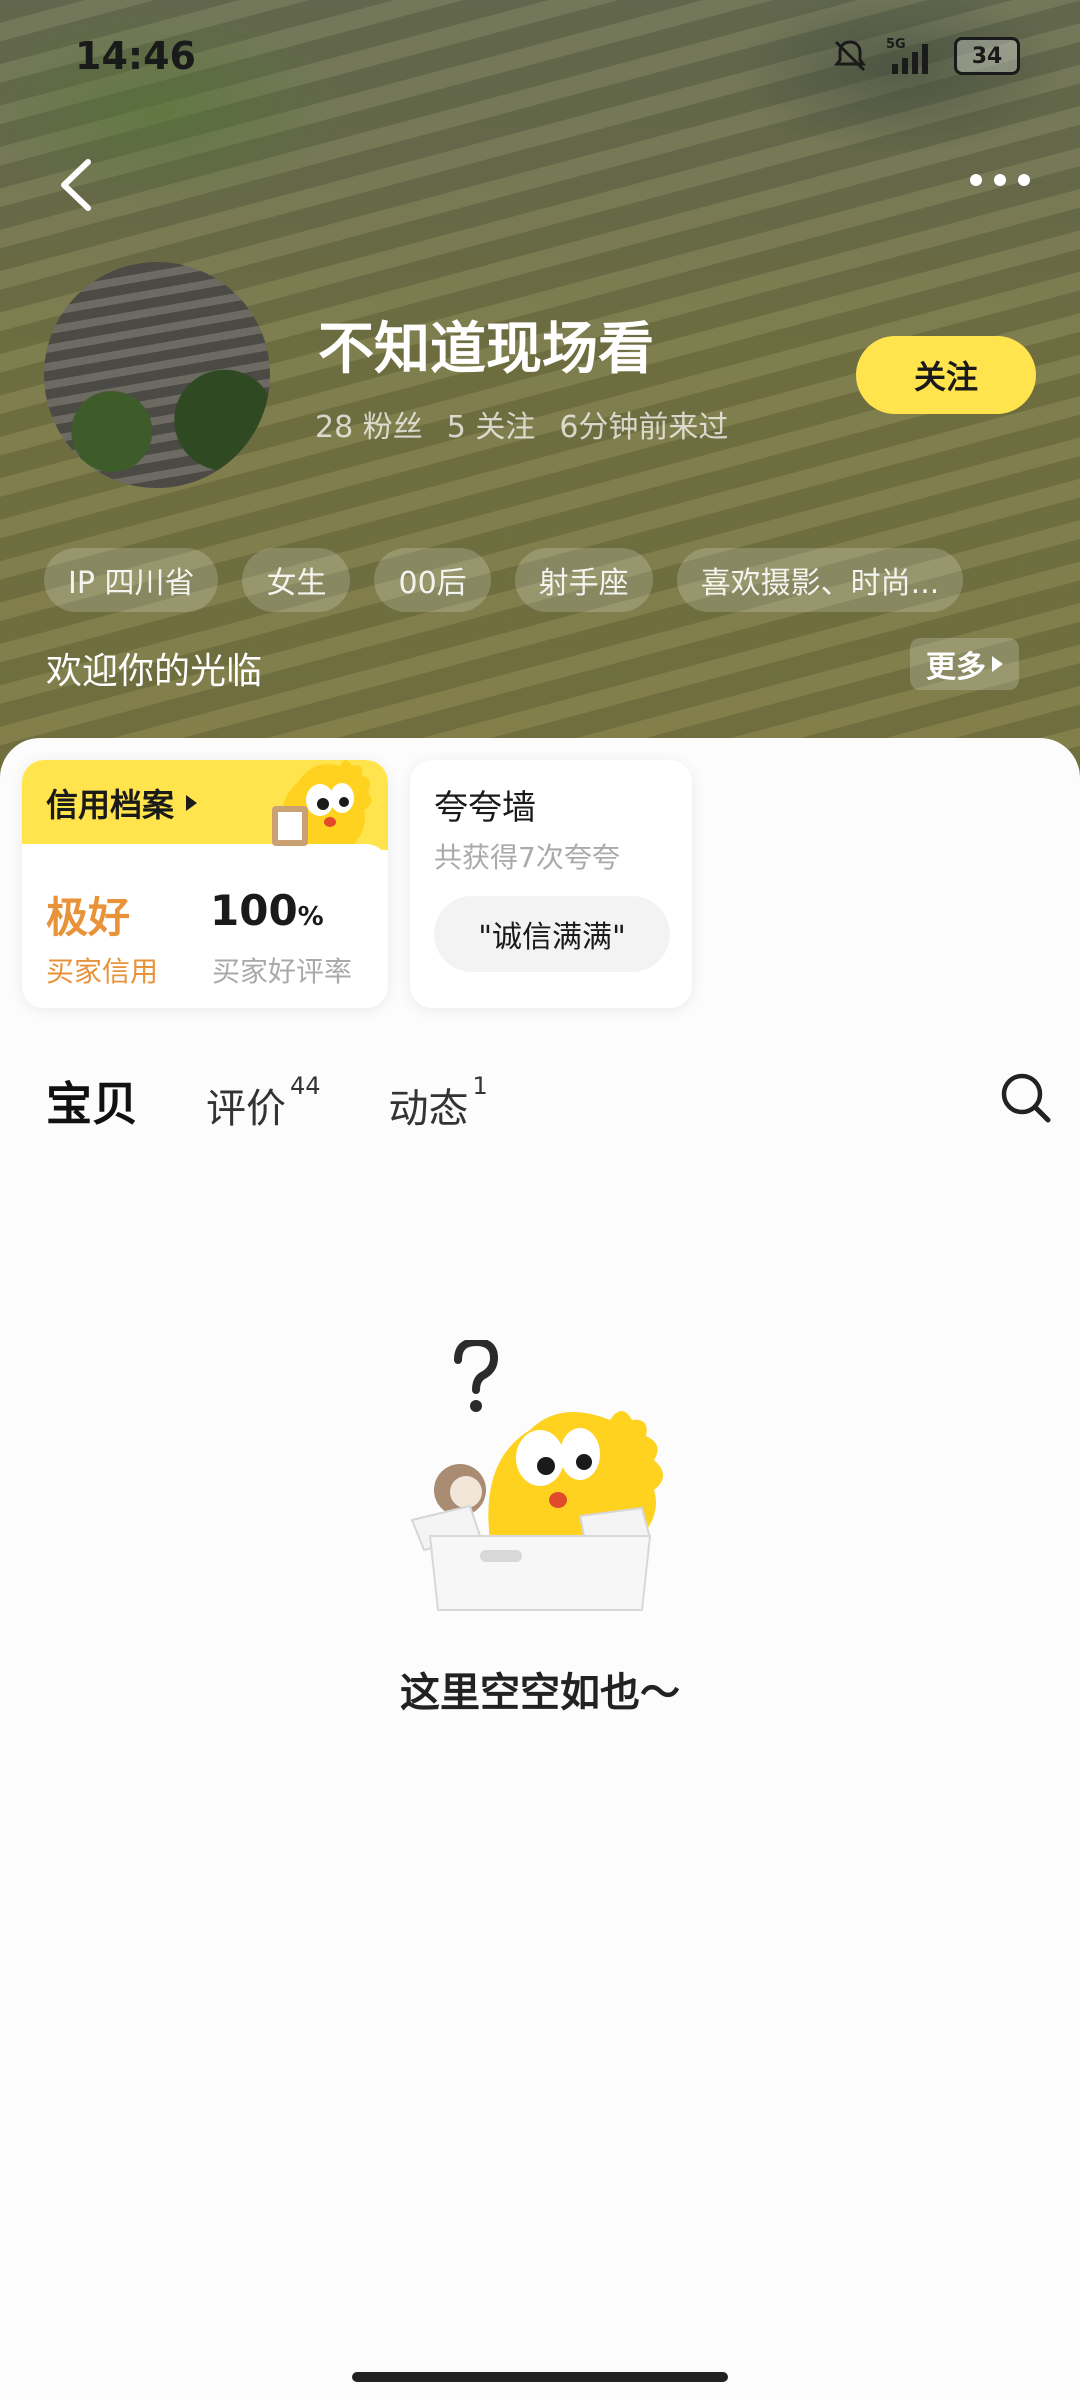 The height and width of the screenshot is (2400, 1080). Describe the element at coordinates (480, 1085) in the screenshot. I see `tab-moments-count: 1` at that location.